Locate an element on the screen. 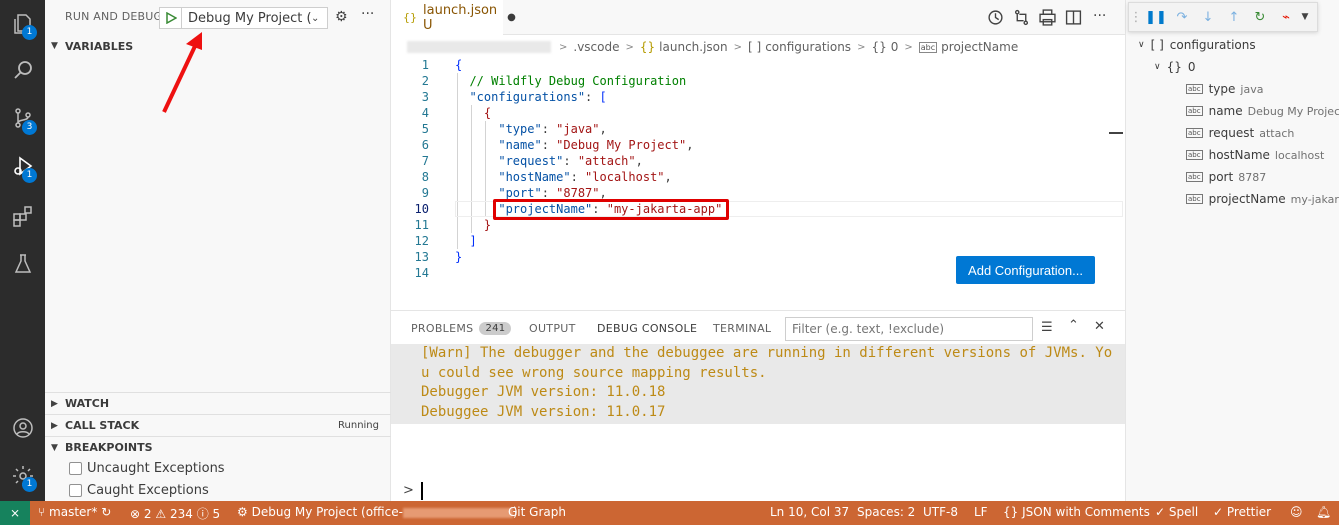 This screenshot has width=1339, height=525. close-panel-icon: ✕ is located at coordinates (1099, 326).